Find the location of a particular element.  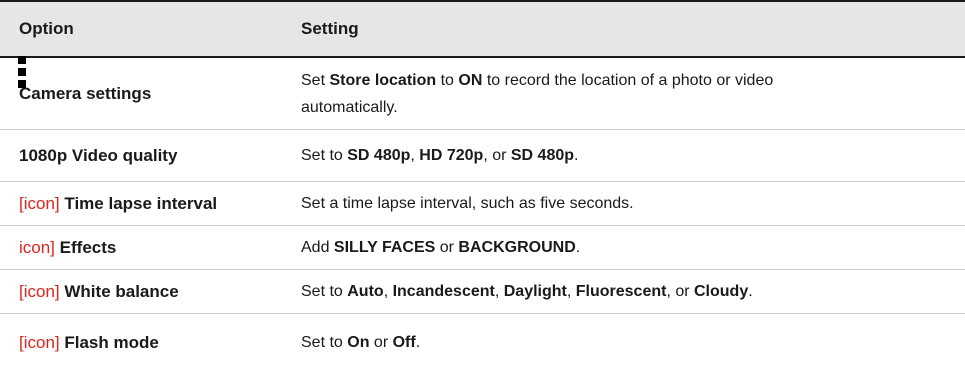

option-label: White balance is located at coordinates (121, 291).